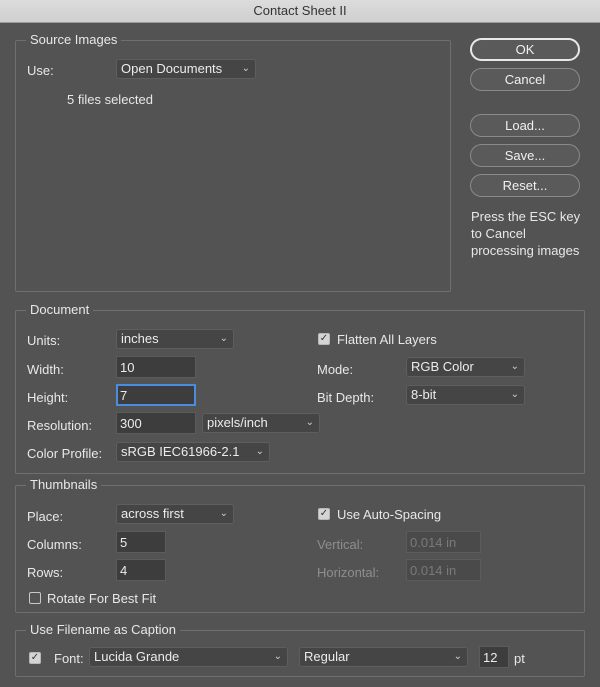 This screenshot has height=687, width=600. I want to click on use-select-value: Open Documents, so click(172, 68).